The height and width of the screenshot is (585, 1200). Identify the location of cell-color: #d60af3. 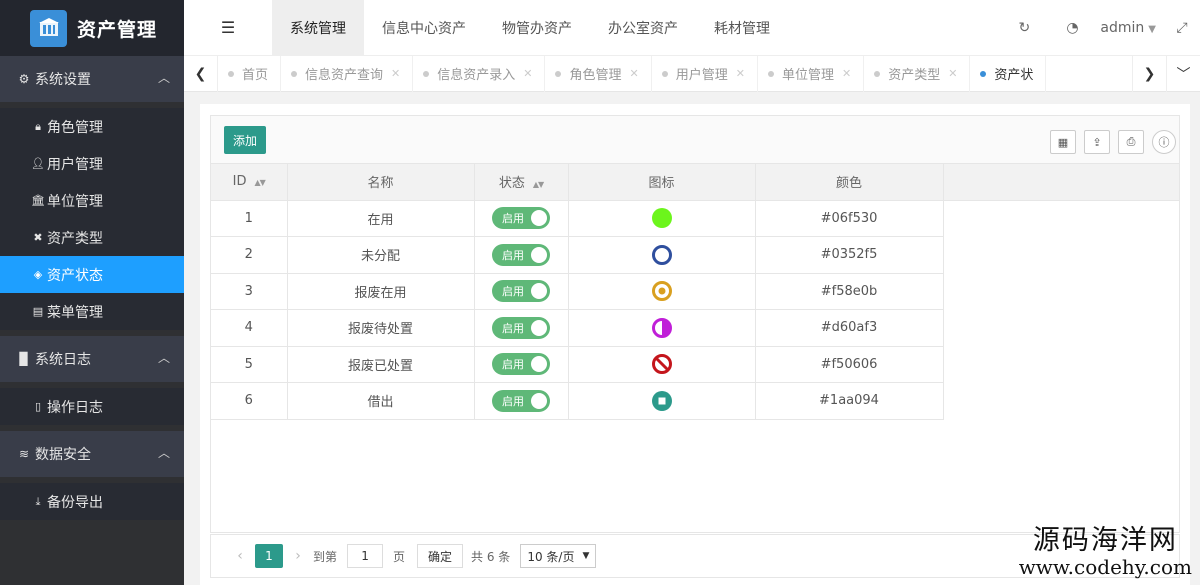
(849, 328).